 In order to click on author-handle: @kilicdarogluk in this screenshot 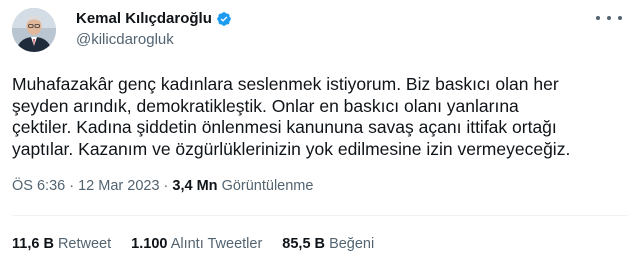, I will do `click(125, 39)`.